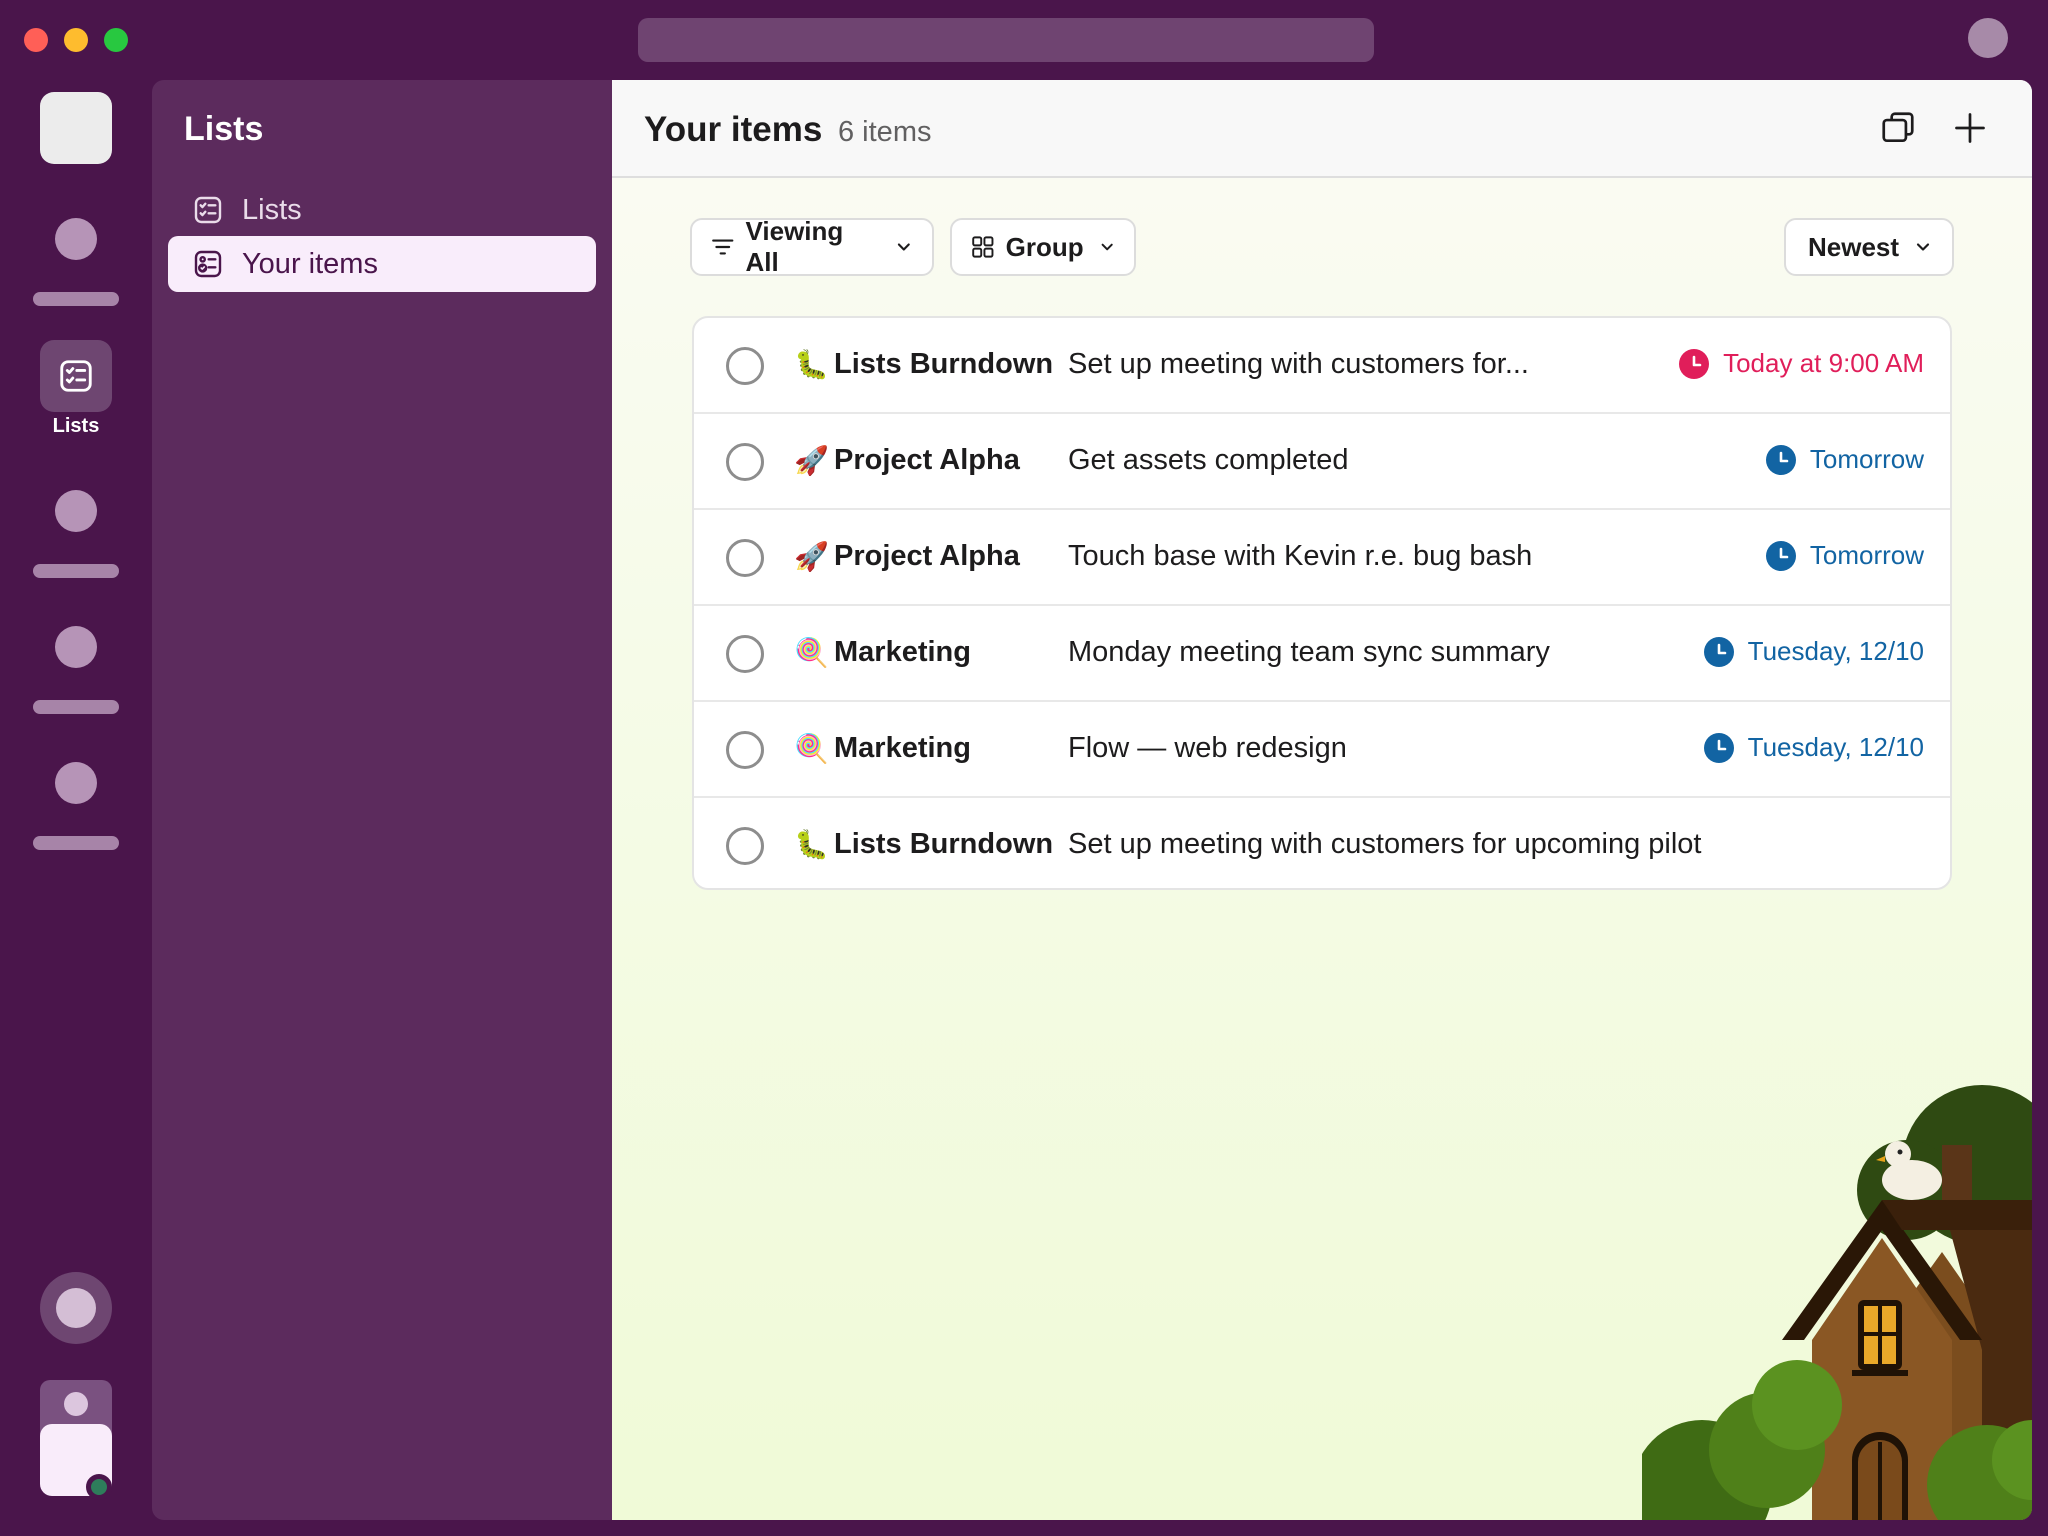 Image resolution: width=2048 pixels, height=1536 pixels. Describe the element at coordinates (723, 247) in the screenshot. I see `filter-icon` at that location.